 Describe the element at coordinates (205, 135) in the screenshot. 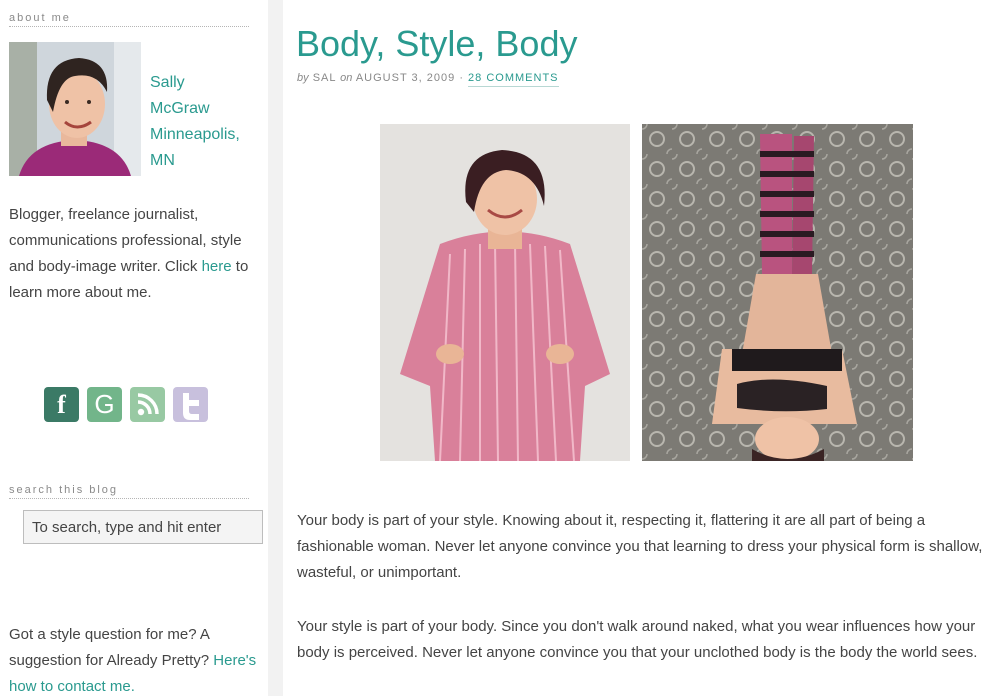

I see `author-location-city: Minneapolis,` at that location.